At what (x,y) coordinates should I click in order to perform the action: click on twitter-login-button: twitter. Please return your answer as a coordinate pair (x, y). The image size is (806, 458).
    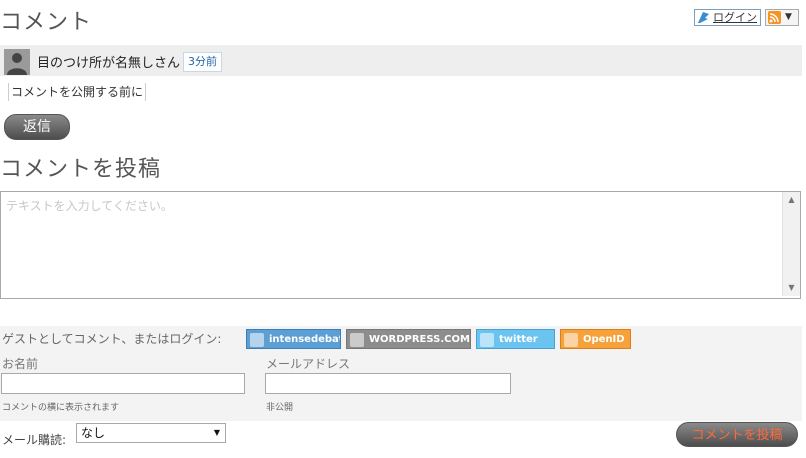
    Looking at the image, I should click on (515, 339).